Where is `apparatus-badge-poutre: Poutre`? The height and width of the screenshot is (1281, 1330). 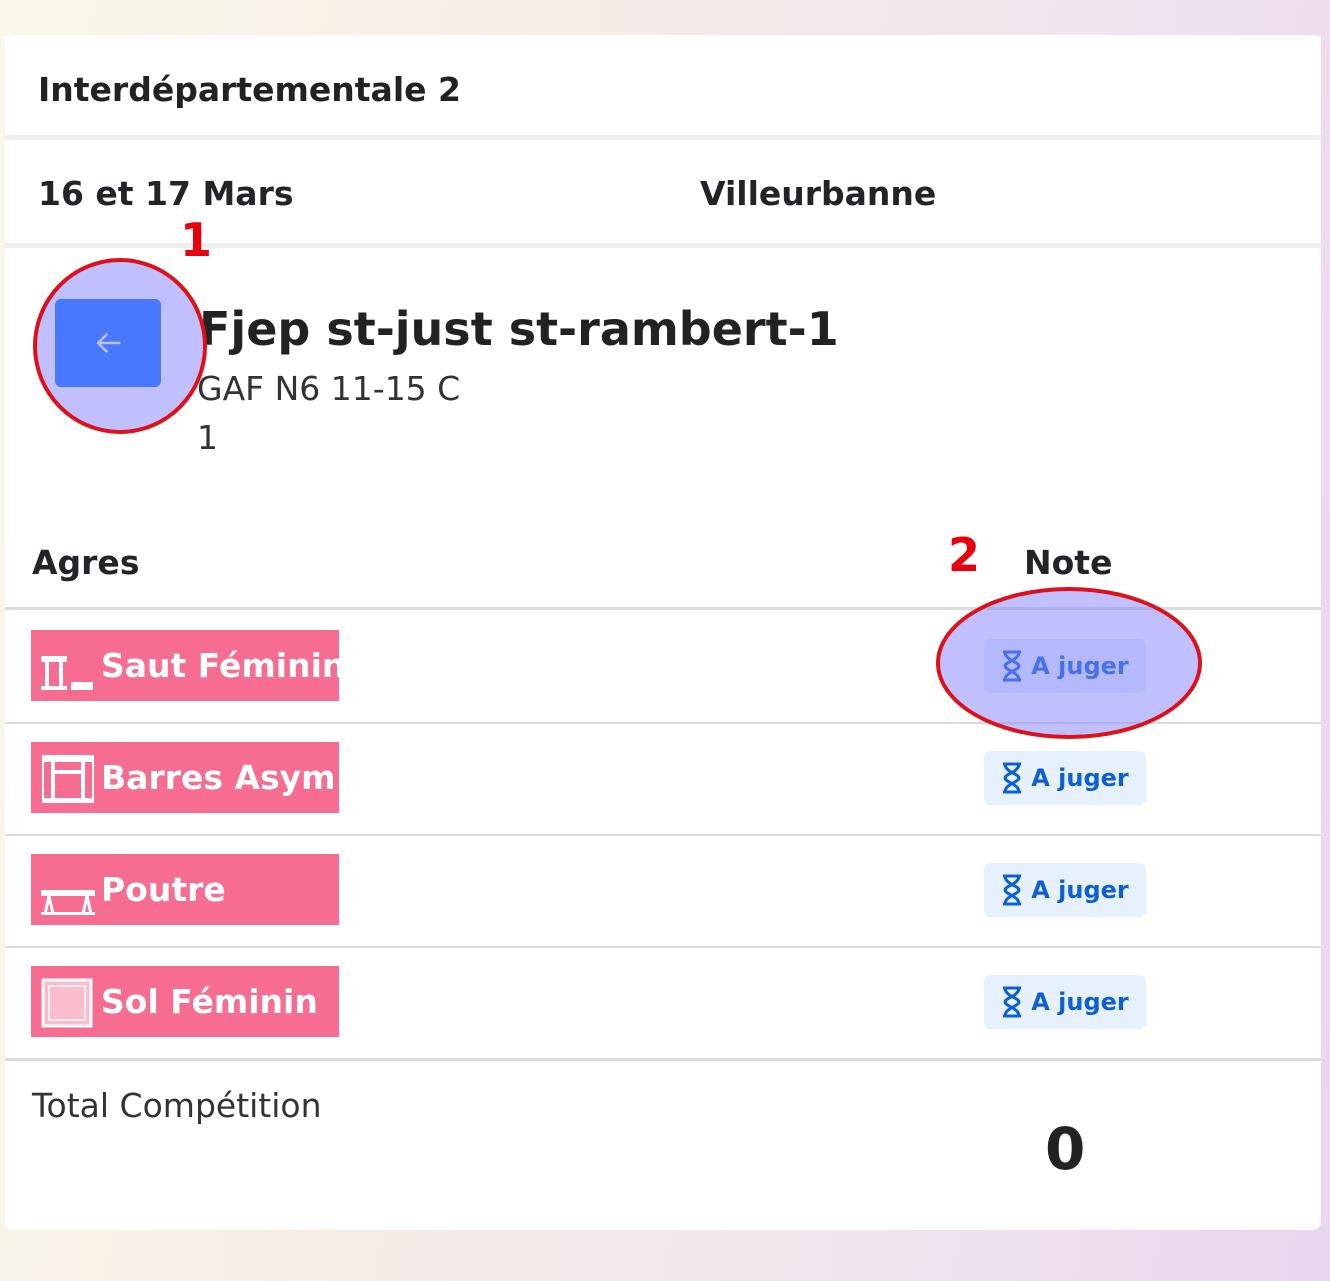
apparatus-badge-poutre: Poutre is located at coordinates (185, 889).